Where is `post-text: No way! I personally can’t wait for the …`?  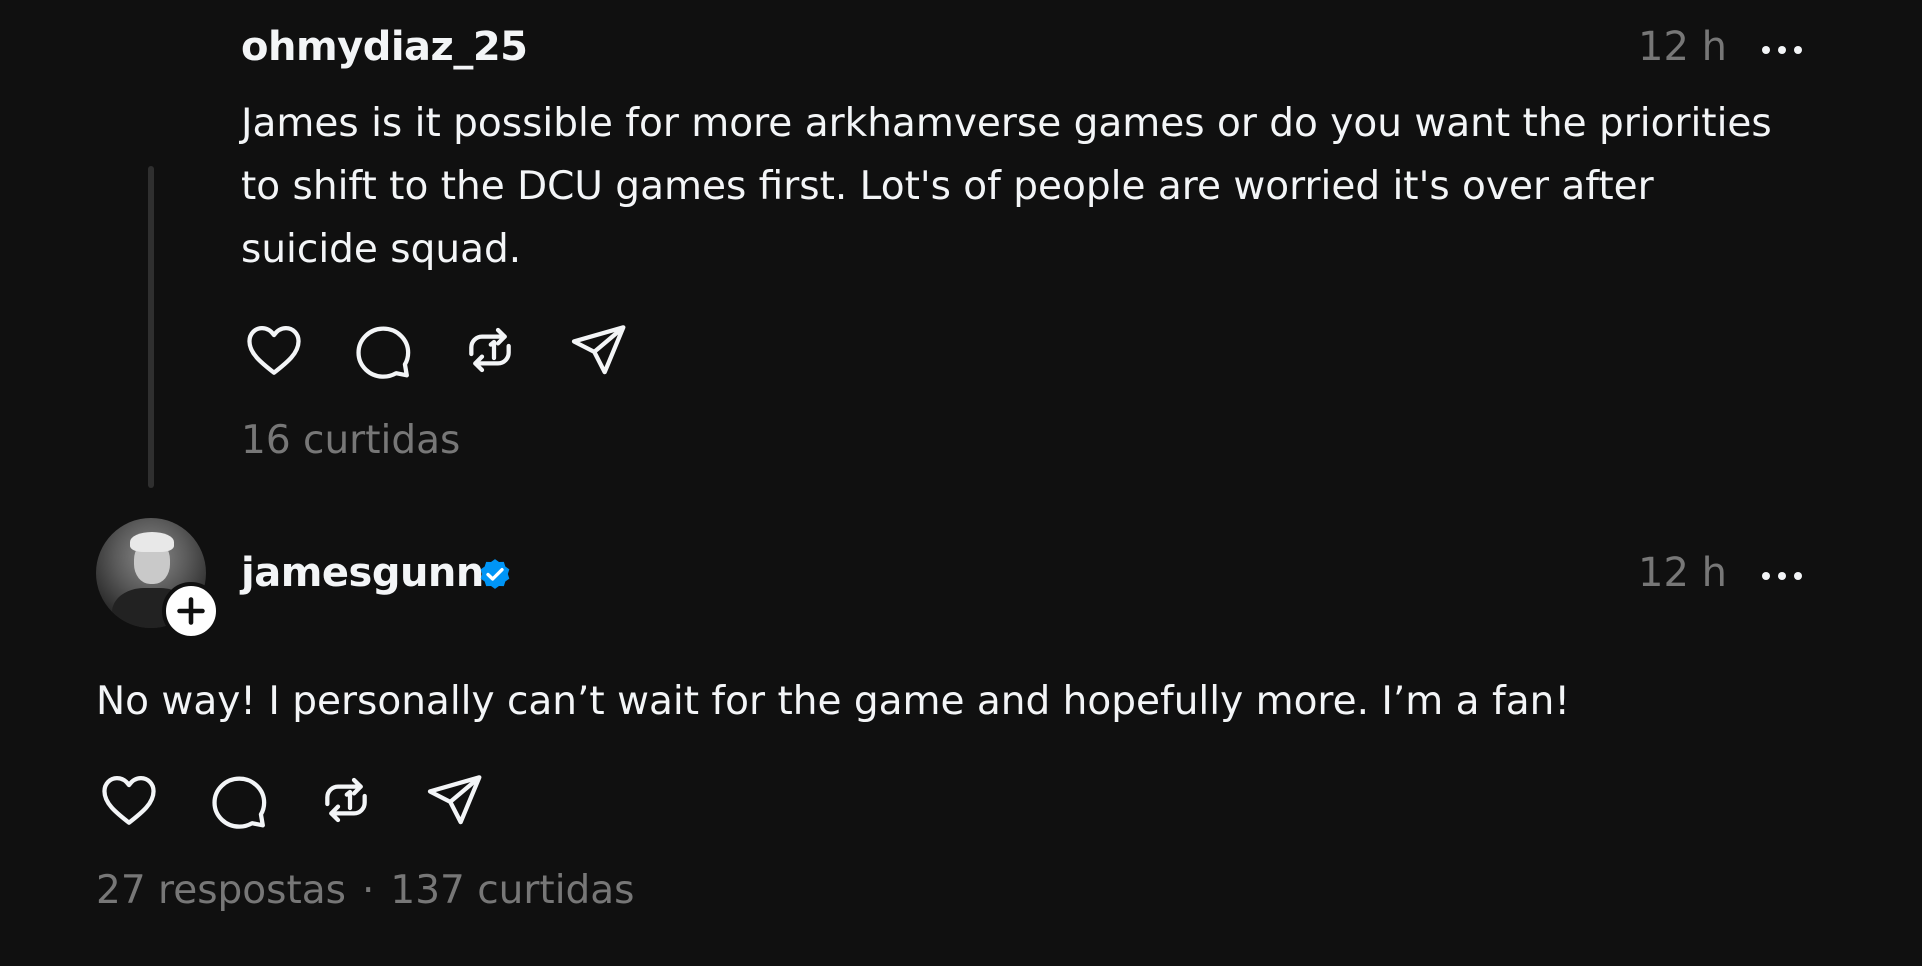
post-text: No way! I personally can’t wait for the … is located at coordinates (833, 701).